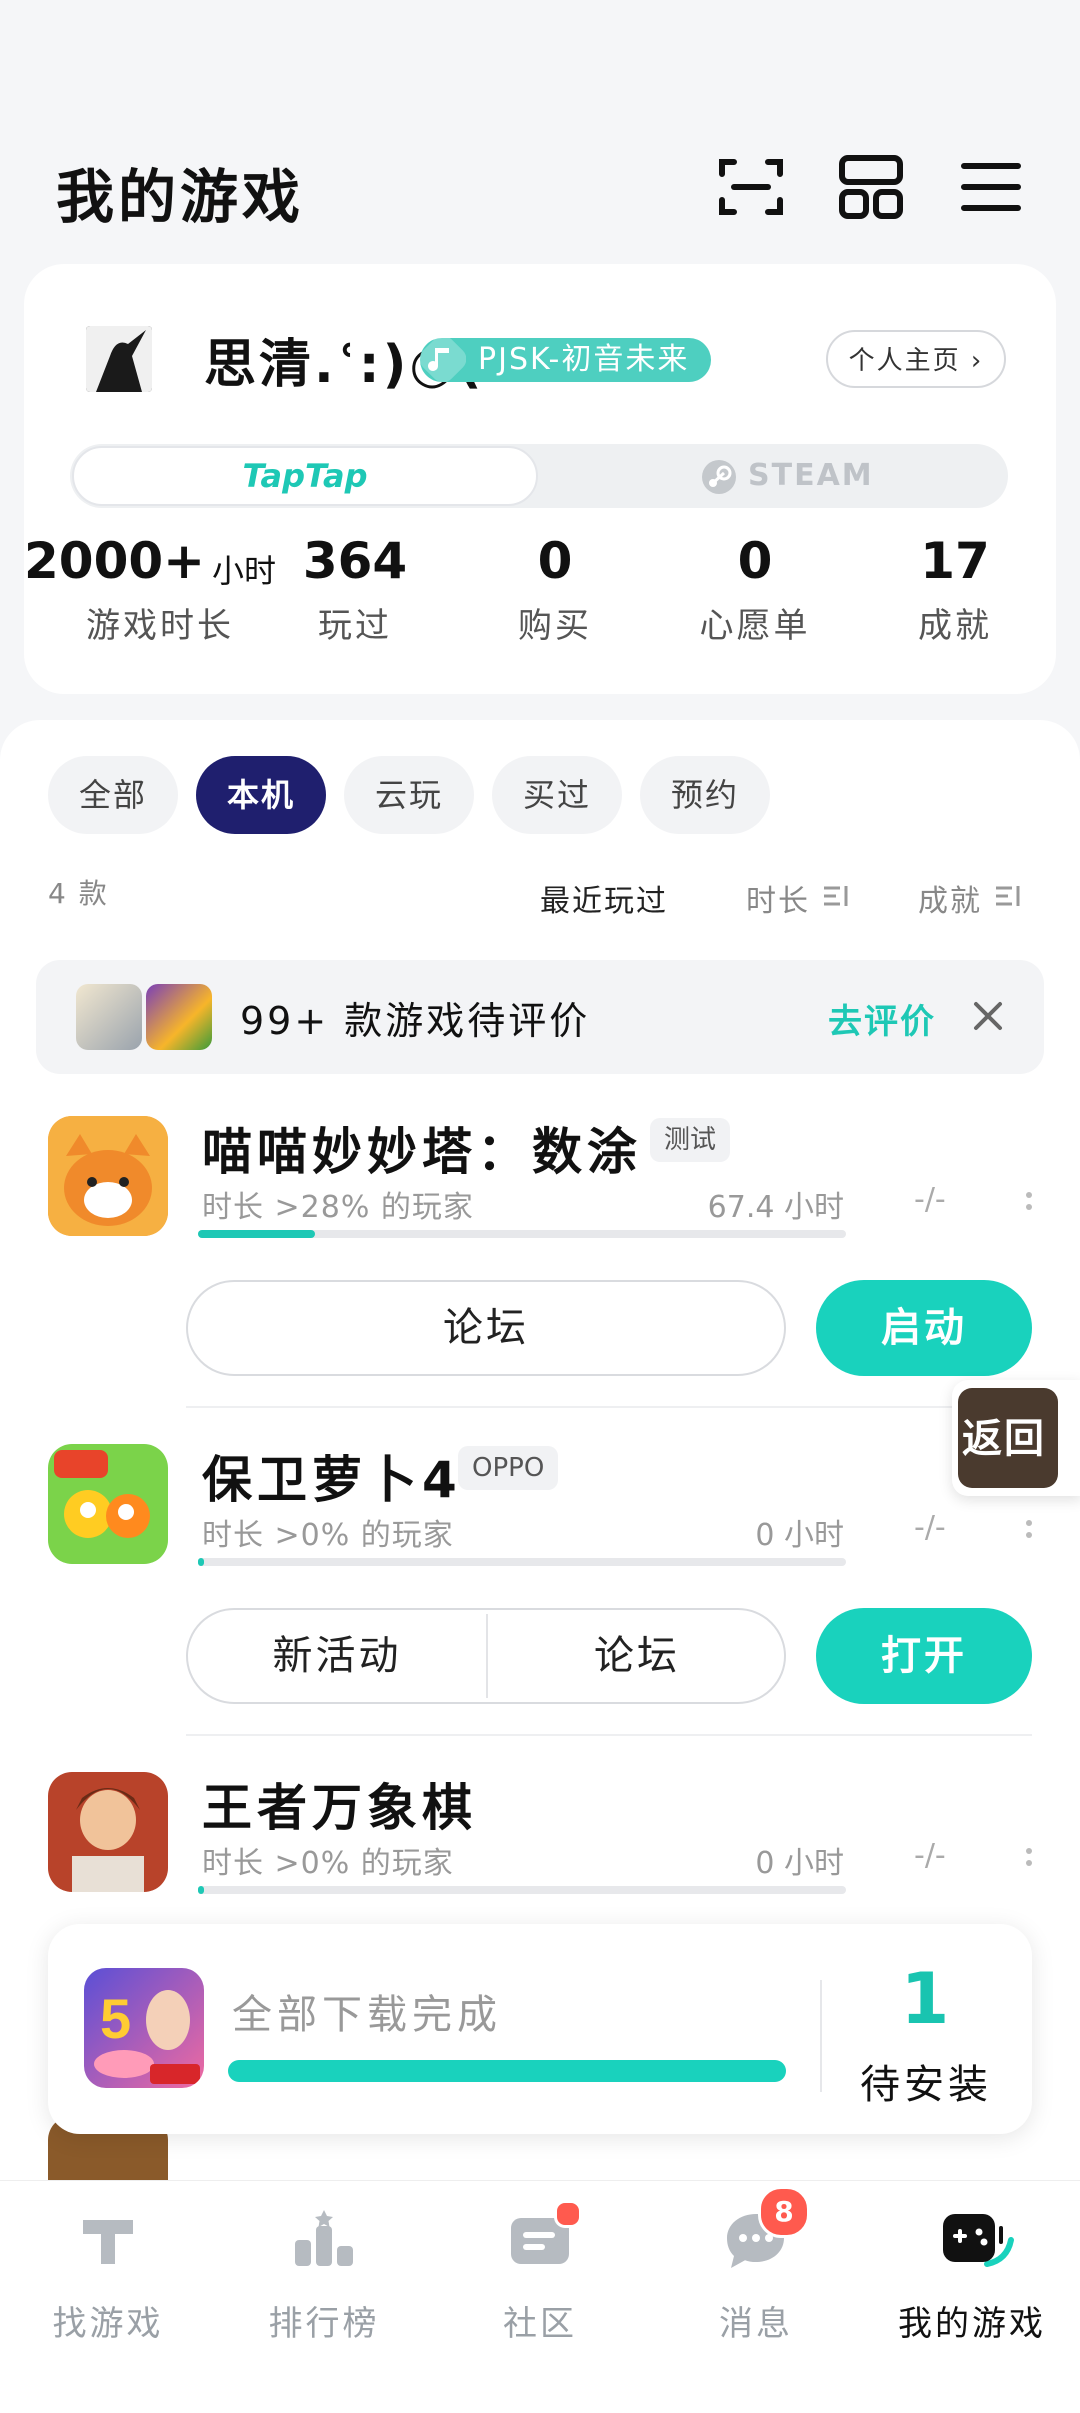  Describe the element at coordinates (113, 795) in the screenshot. I see `filter-chip-all: 全部` at that location.